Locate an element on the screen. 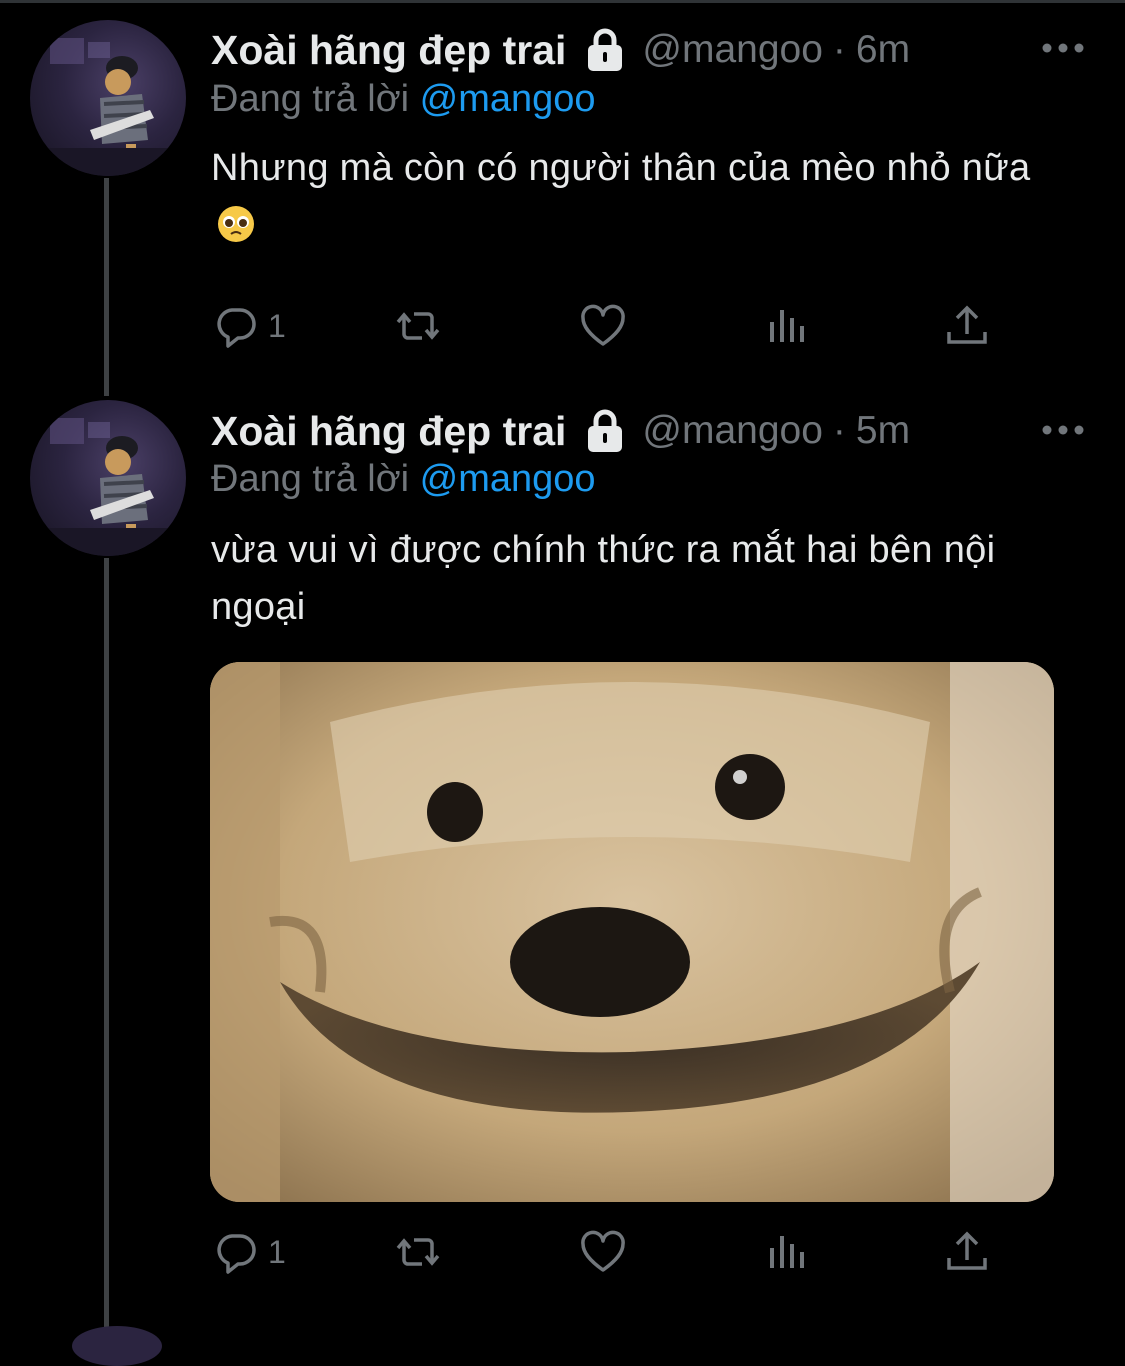  author-name: Xoài hãng đẹp trai is located at coordinates (388, 431).